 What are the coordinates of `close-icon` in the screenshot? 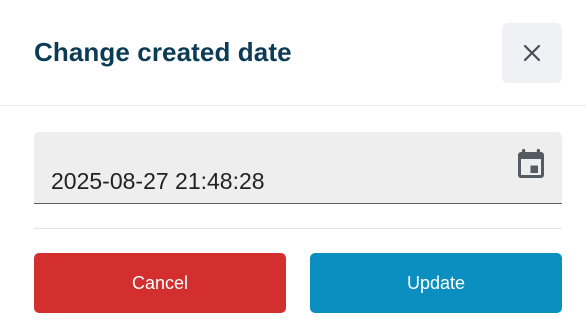 It's located at (532, 53).